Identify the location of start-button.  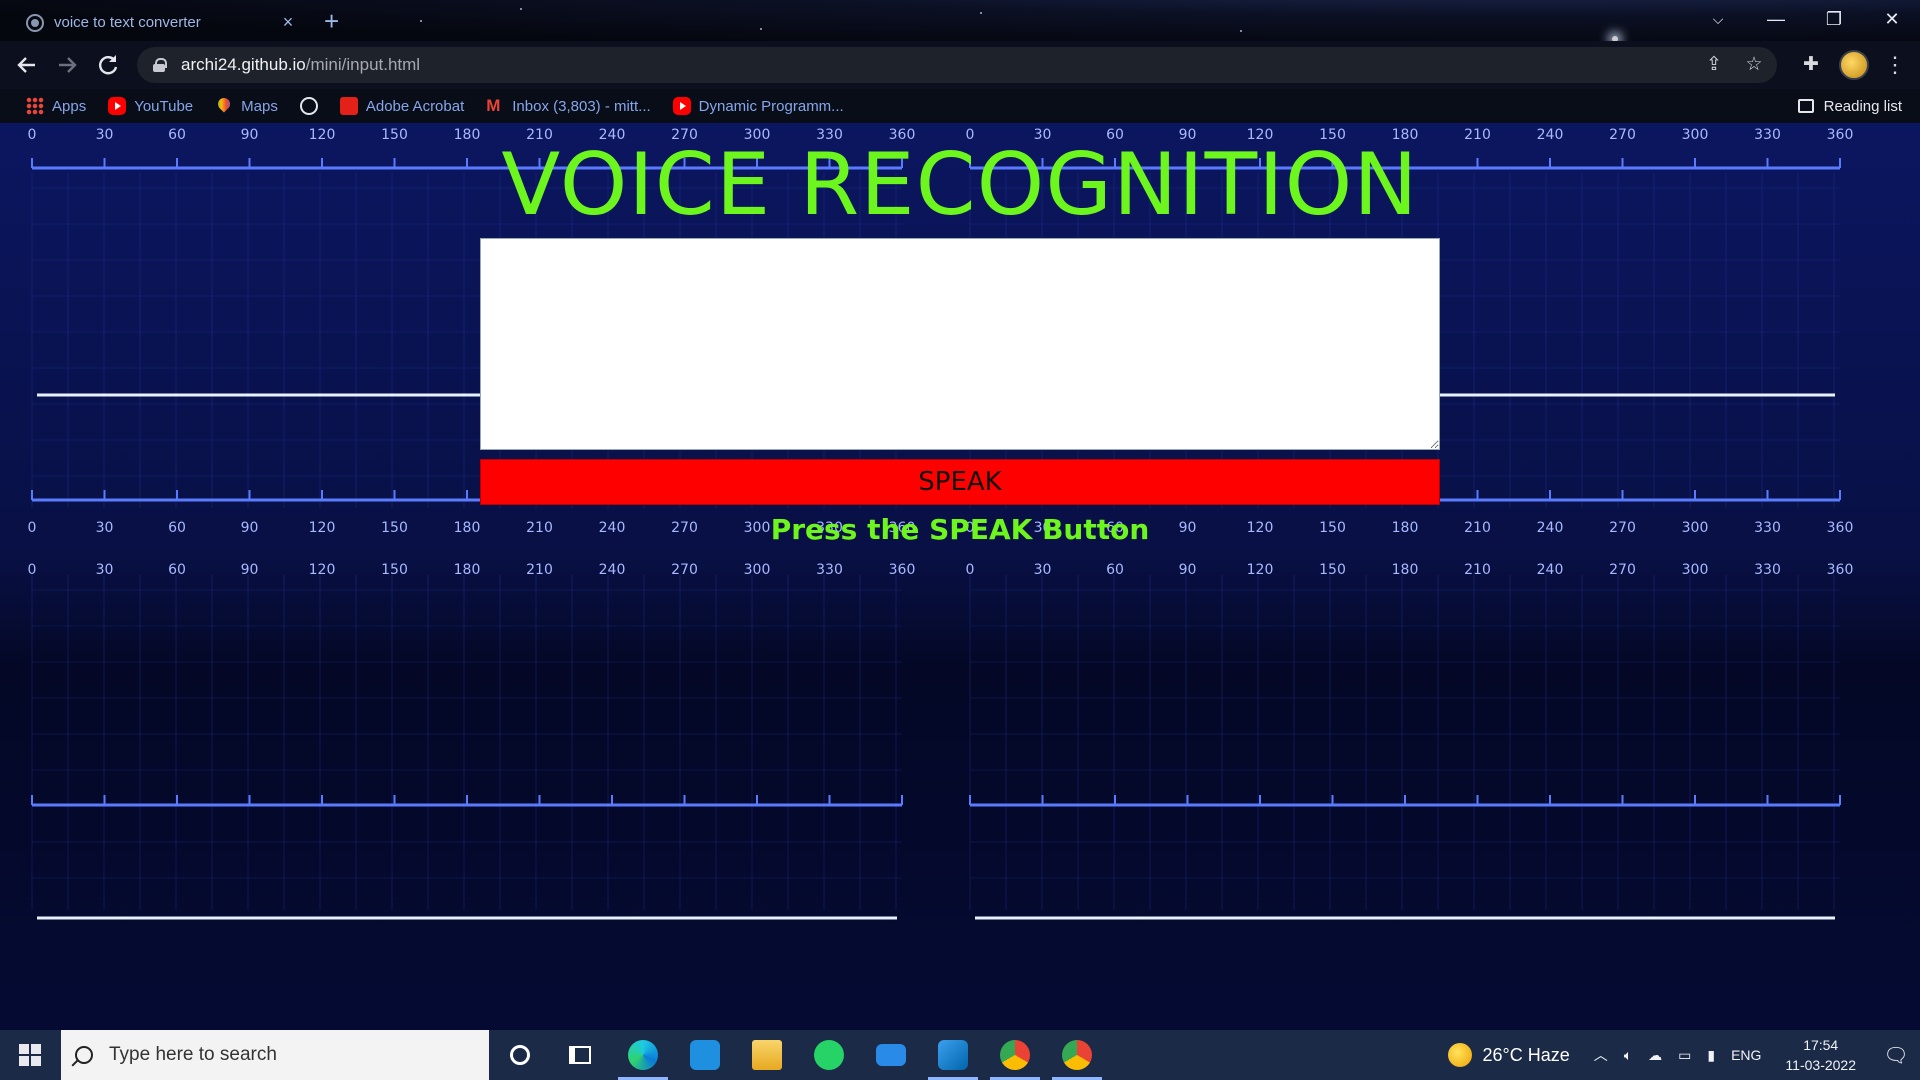
(30, 1055).